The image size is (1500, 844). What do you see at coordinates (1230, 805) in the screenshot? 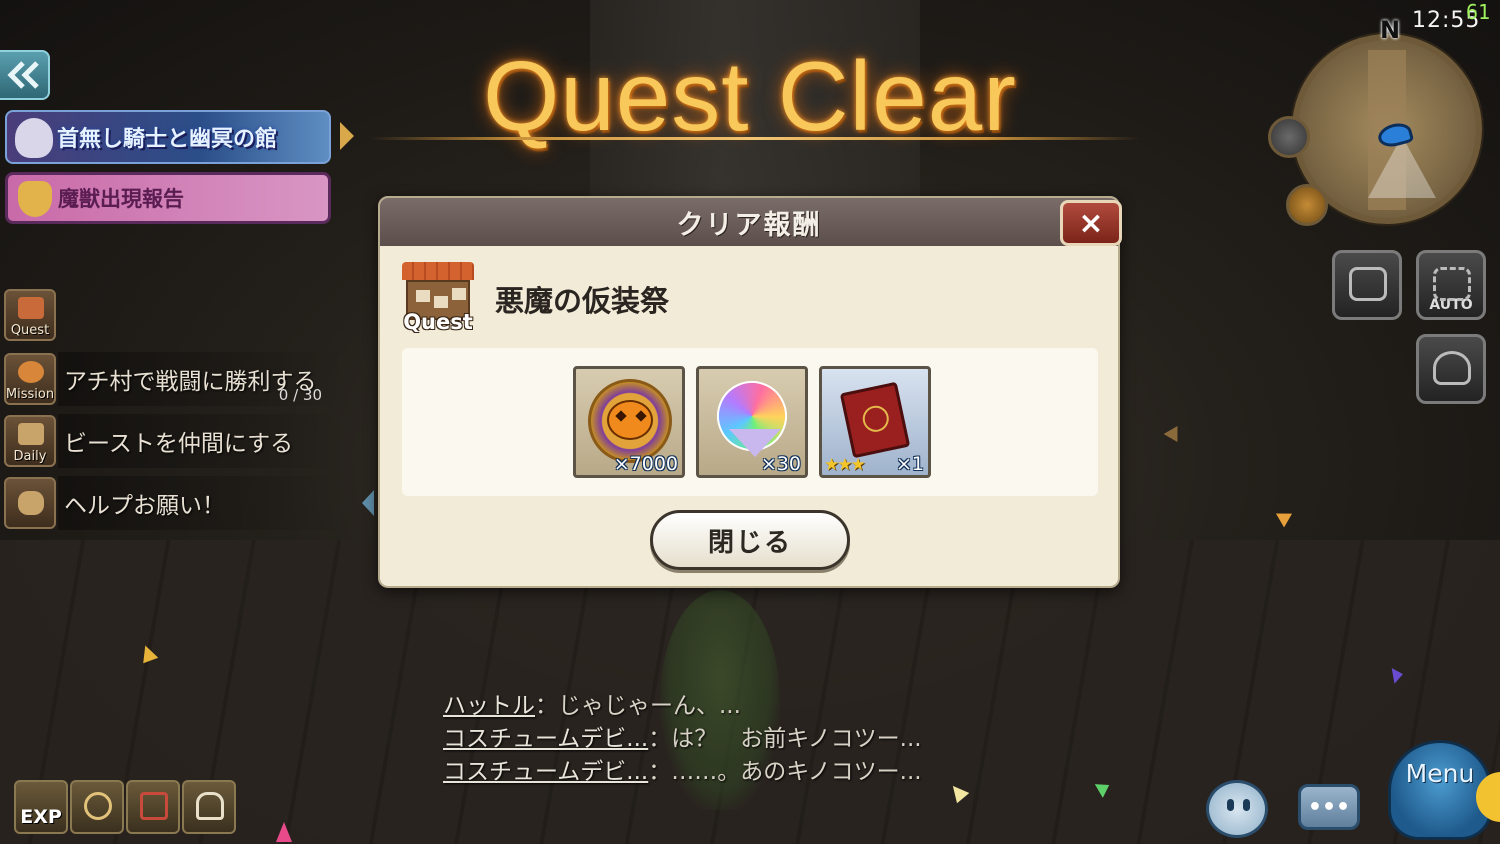
I see `smiley-icon` at bounding box center [1230, 805].